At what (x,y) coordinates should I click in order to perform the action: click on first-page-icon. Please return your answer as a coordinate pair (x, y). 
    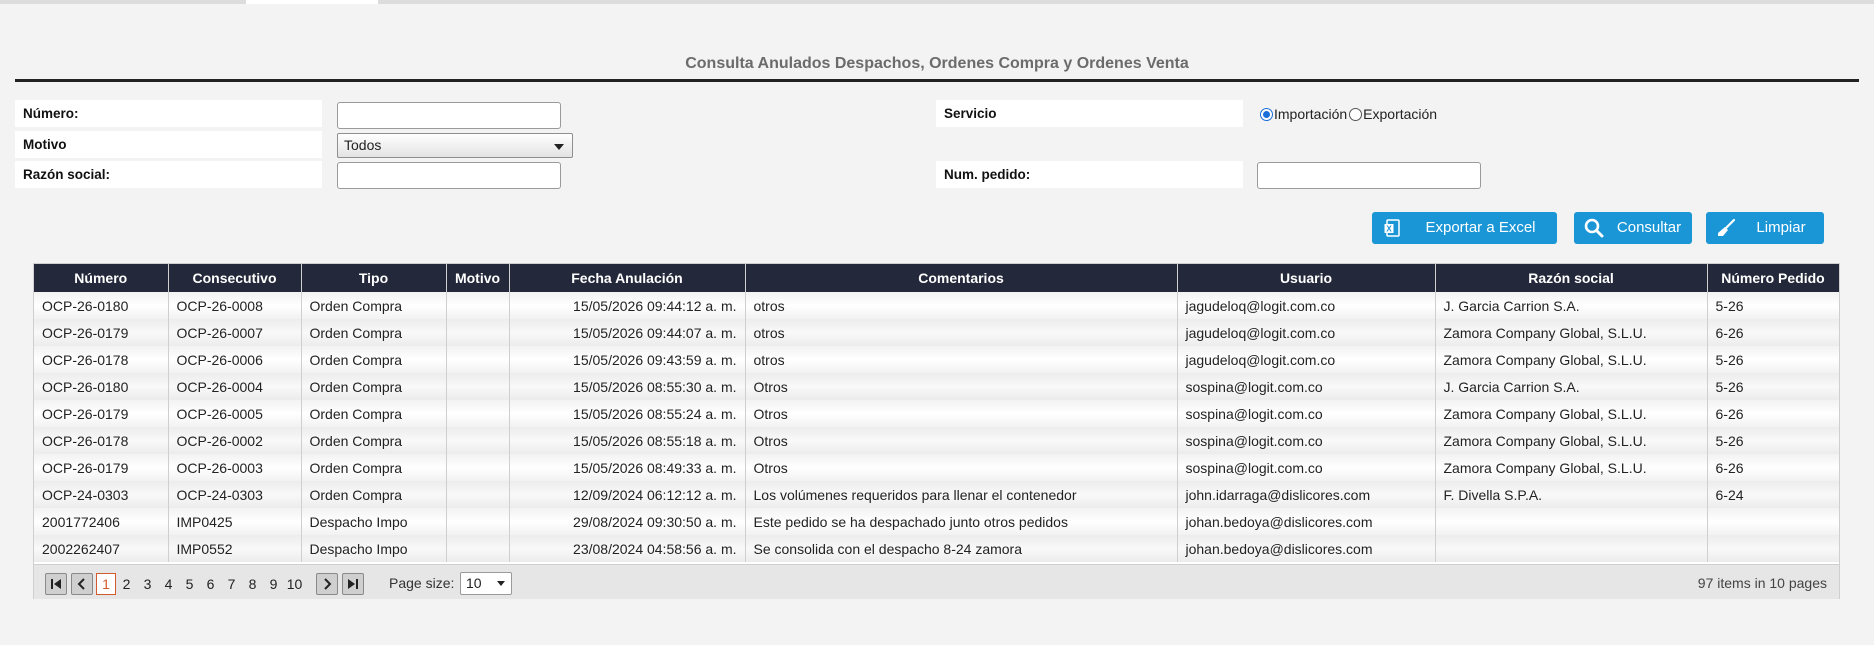
    Looking at the image, I should click on (56, 584).